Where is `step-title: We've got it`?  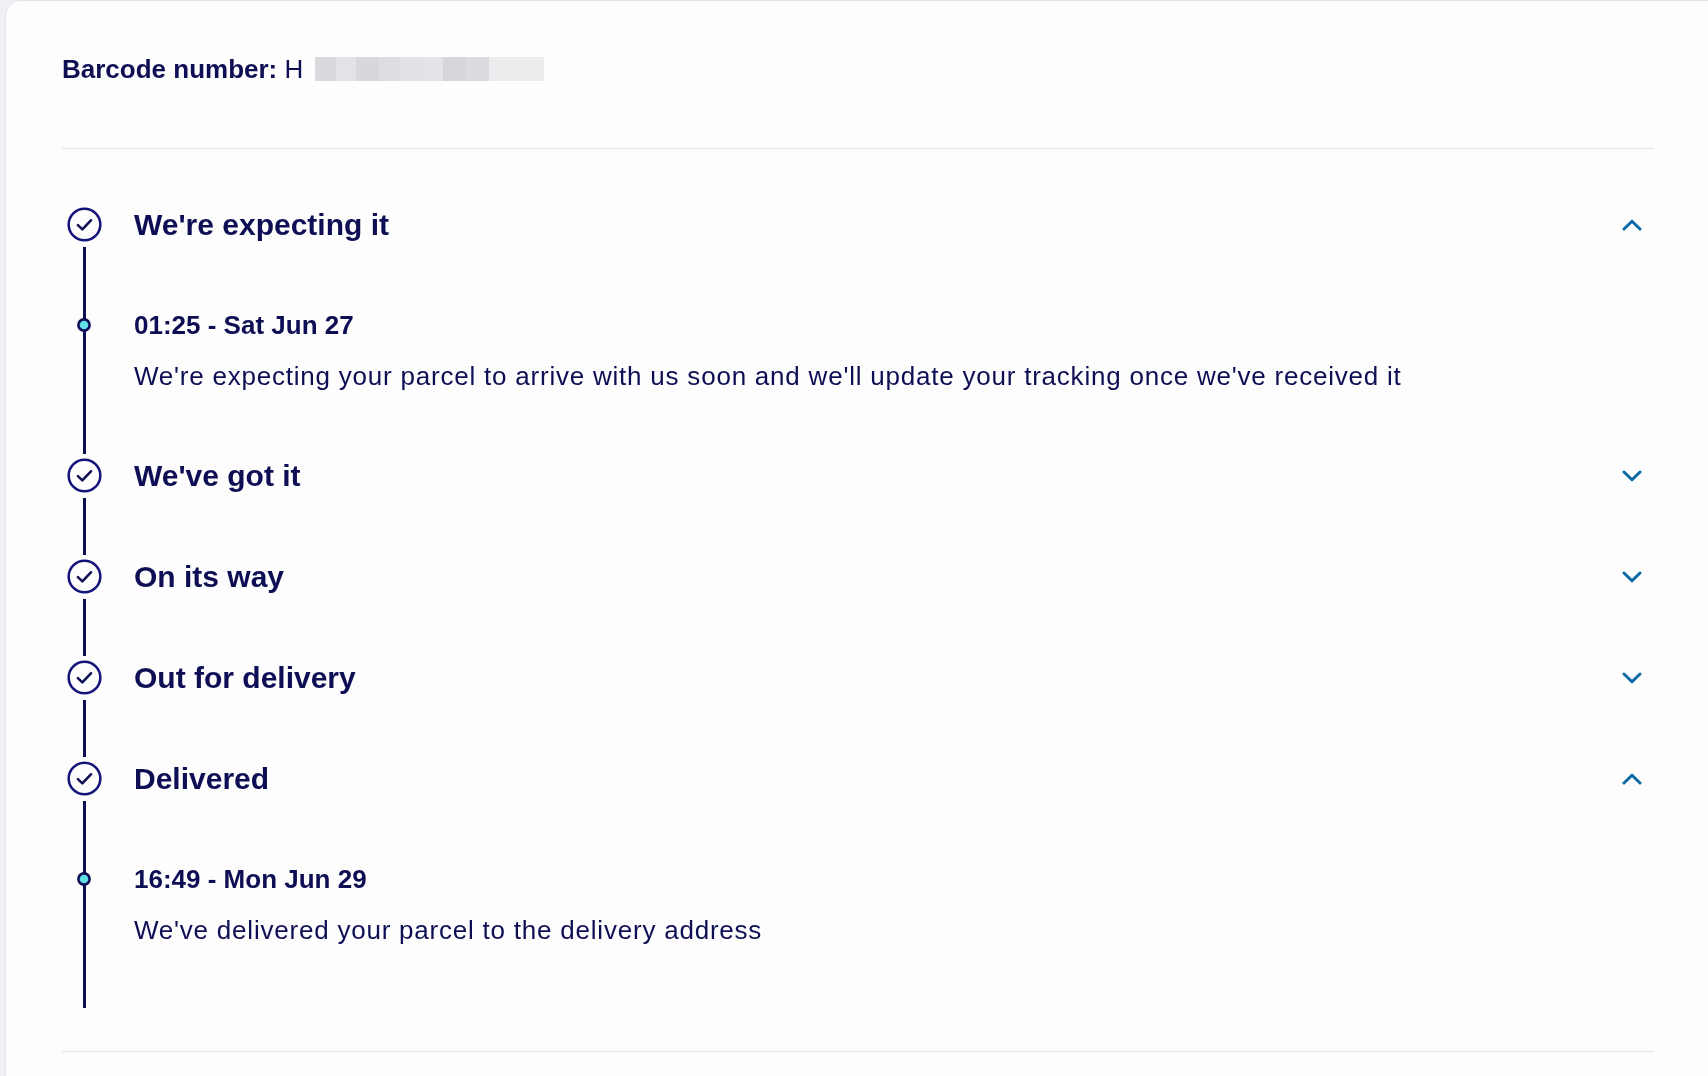
step-title: We've got it is located at coordinates (217, 475).